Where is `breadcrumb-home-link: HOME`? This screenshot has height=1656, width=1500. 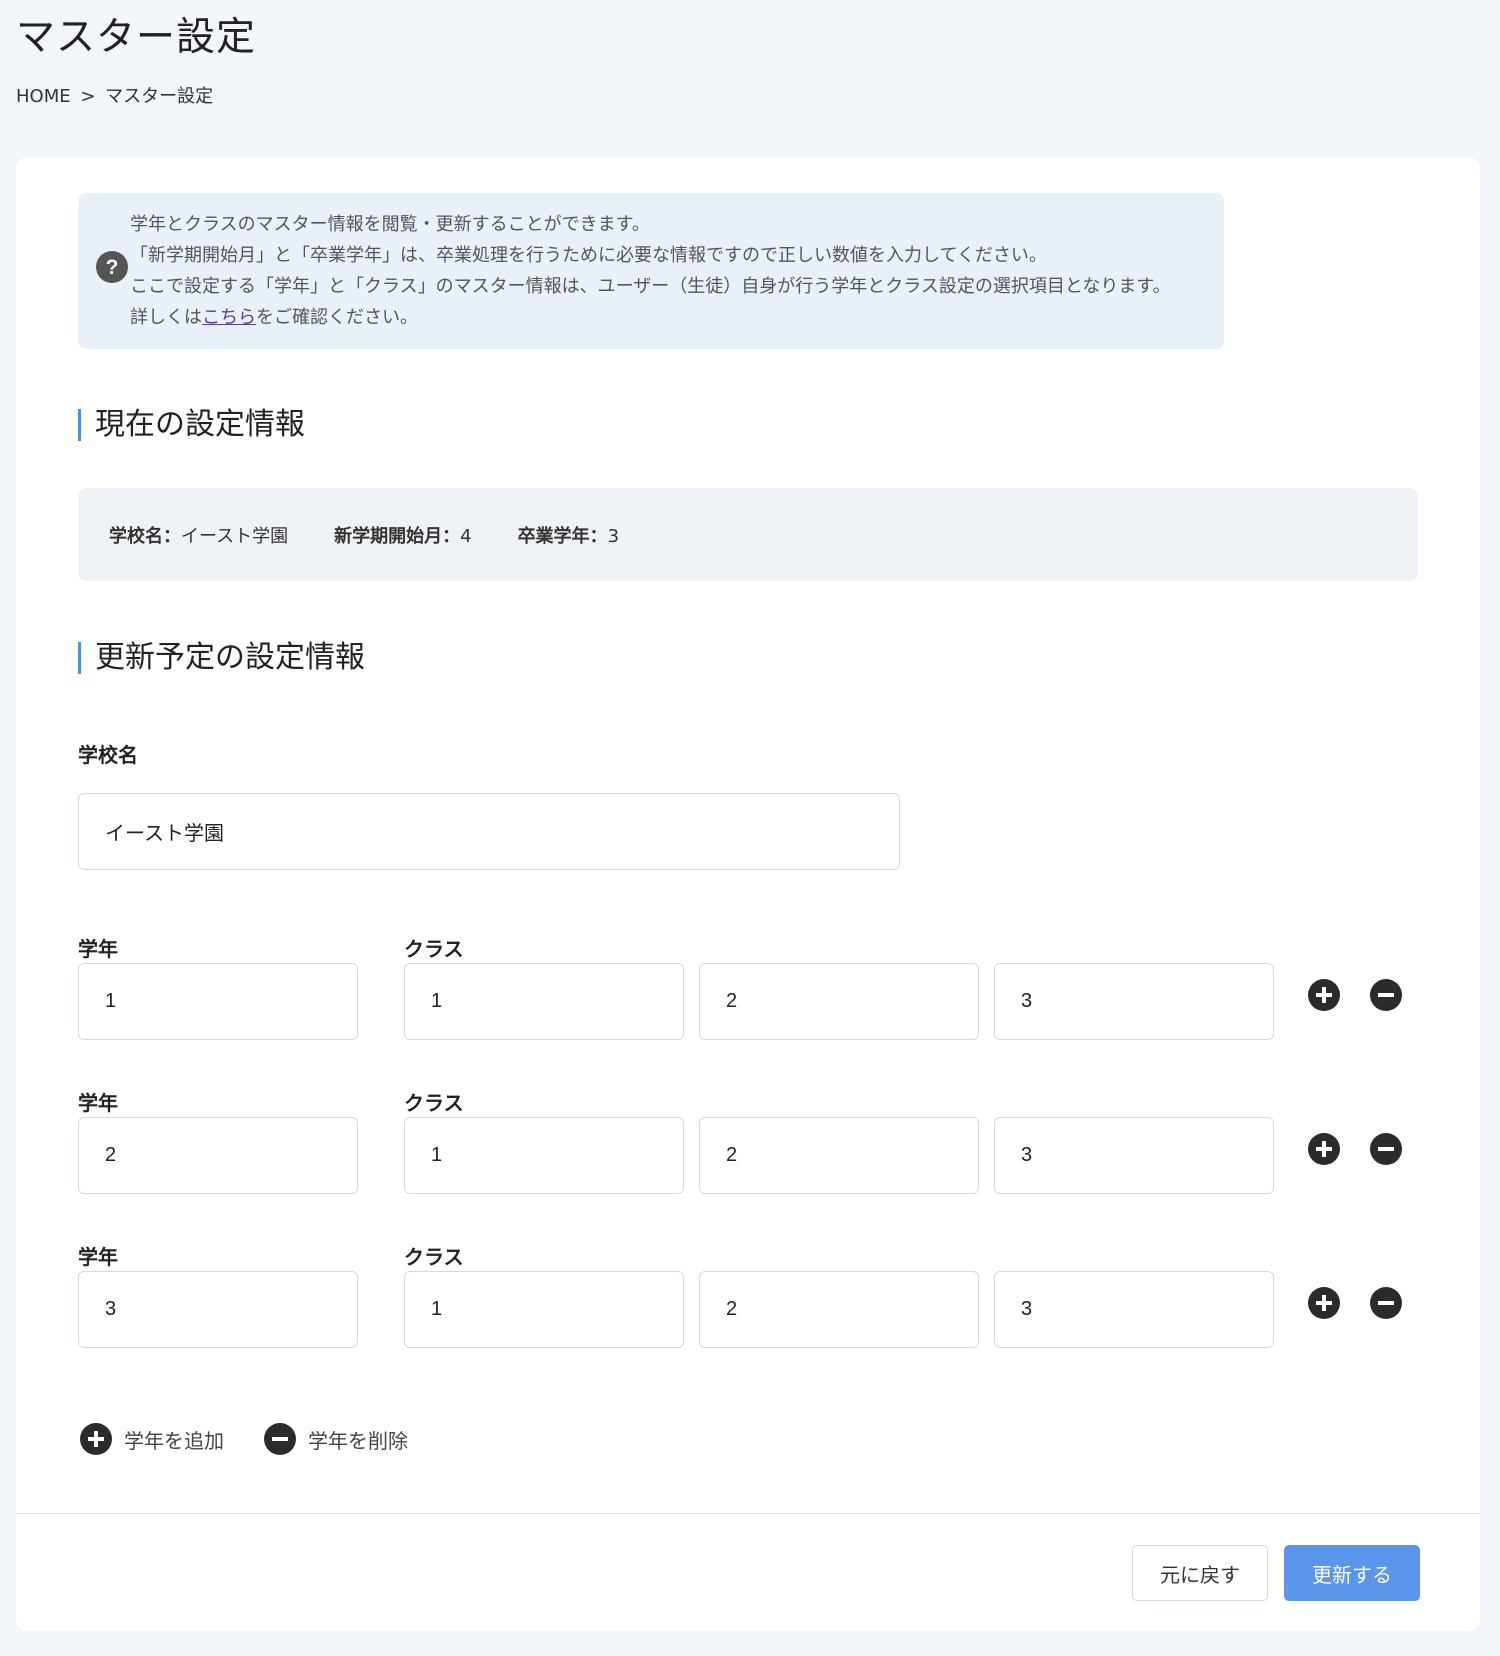
breadcrumb-home-link: HOME is located at coordinates (43, 96).